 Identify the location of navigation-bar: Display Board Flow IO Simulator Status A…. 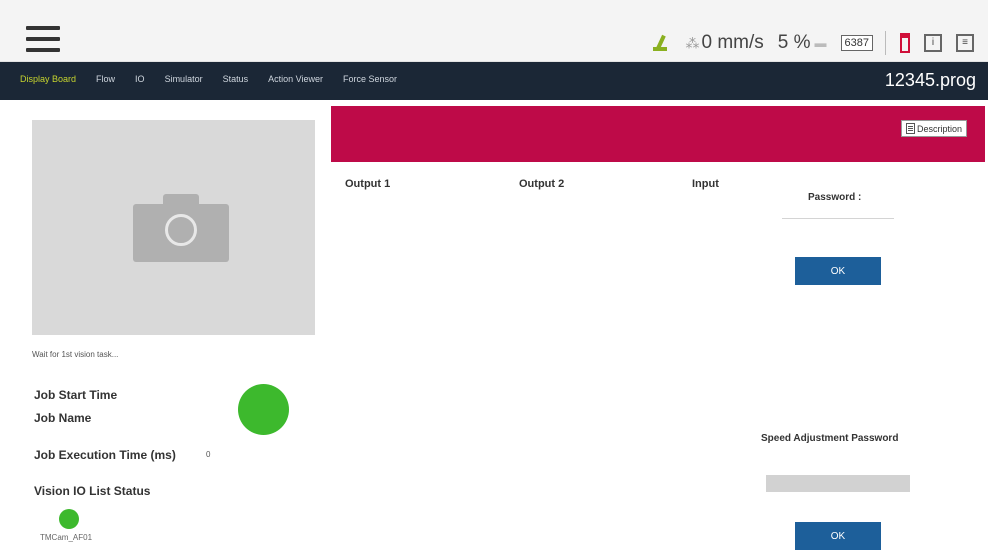
(494, 81).